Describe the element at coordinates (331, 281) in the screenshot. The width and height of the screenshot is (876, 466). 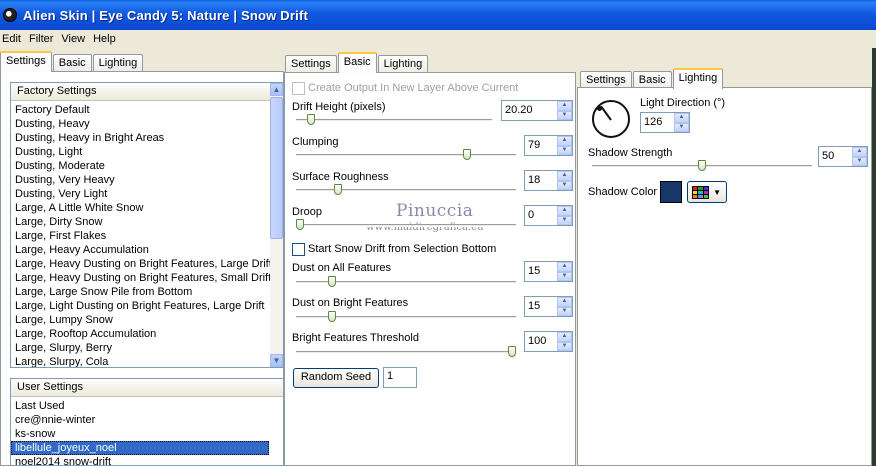
I see `dust-all-slider` at that location.